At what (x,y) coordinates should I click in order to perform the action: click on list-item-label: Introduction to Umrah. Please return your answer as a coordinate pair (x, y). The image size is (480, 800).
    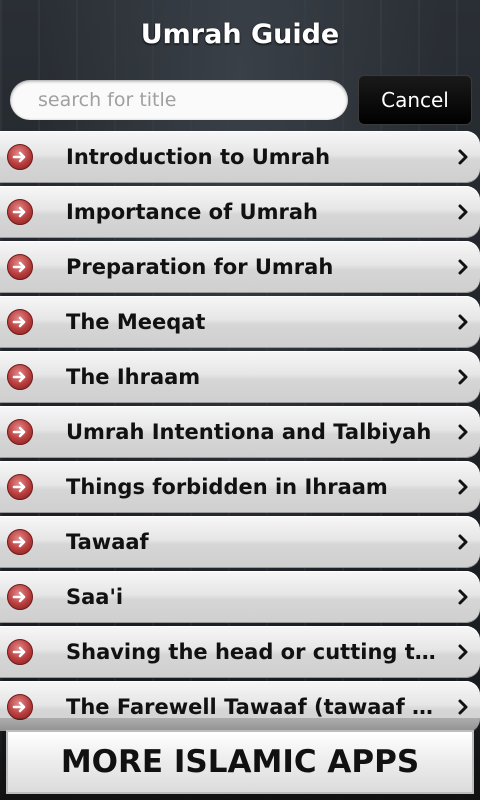
    Looking at the image, I should click on (198, 157).